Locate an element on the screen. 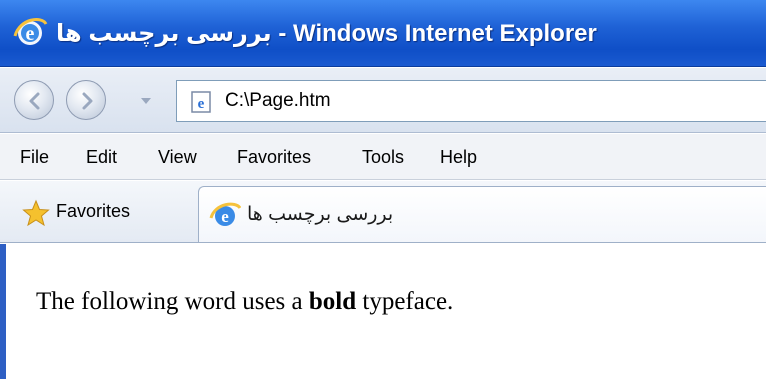  favorites-label: Favorites is located at coordinates (93, 211).